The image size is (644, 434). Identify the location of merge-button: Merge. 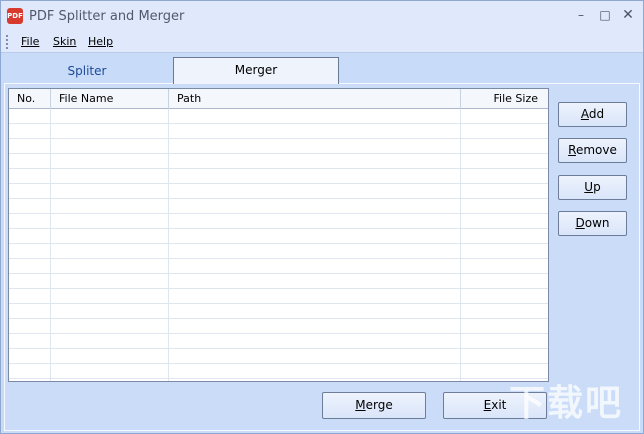
(374, 405).